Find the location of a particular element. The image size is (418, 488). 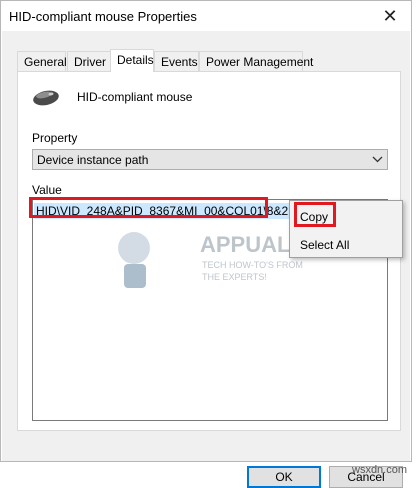

watermark-mascot-body is located at coordinates (135, 276).